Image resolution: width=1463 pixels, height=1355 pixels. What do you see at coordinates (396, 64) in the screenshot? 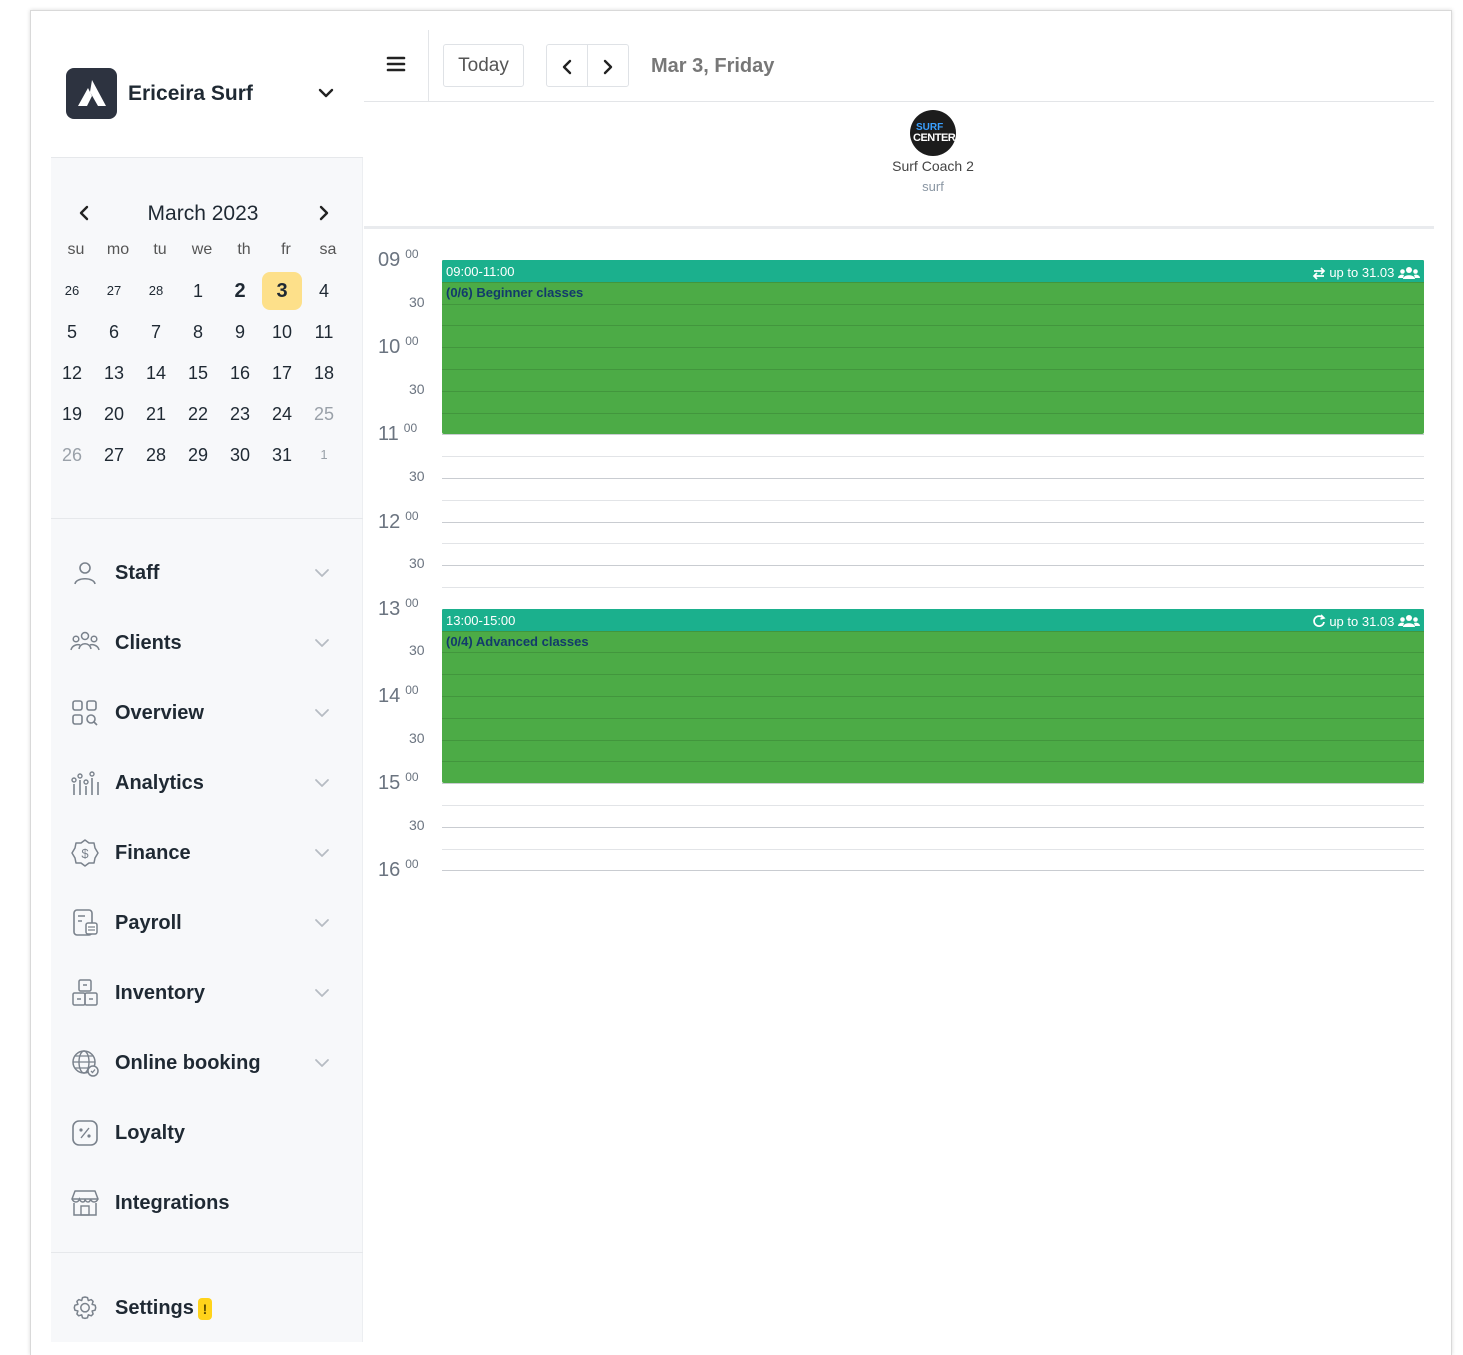
I see `hamburger-menu-icon` at bounding box center [396, 64].